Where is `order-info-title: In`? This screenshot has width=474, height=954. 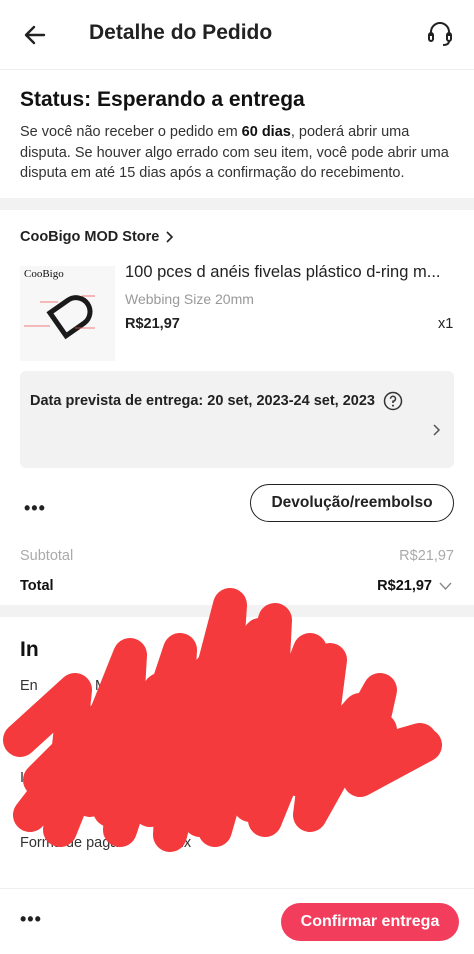 order-info-title: In is located at coordinates (29, 649).